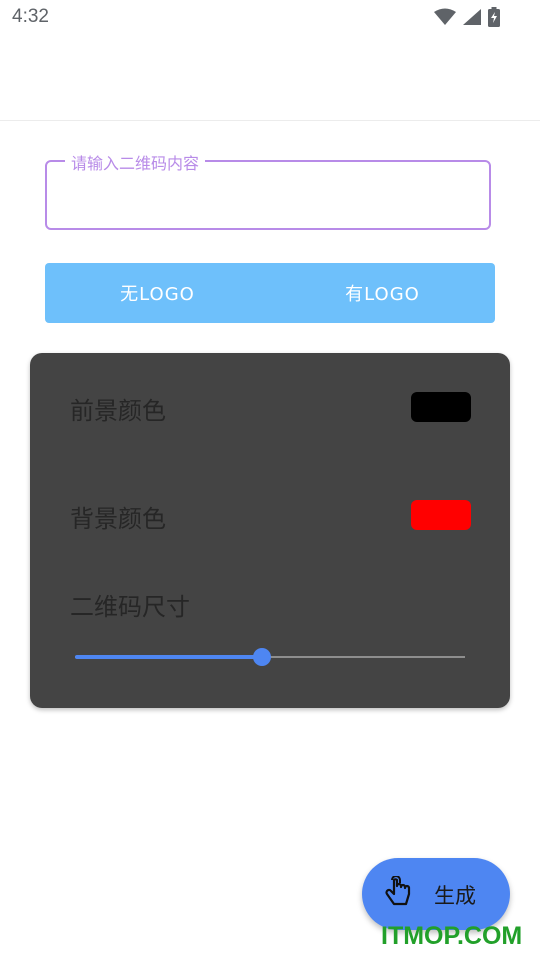 The width and height of the screenshot is (540, 960). What do you see at coordinates (445, 16) in the screenshot?
I see `wifi-icon` at bounding box center [445, 16].